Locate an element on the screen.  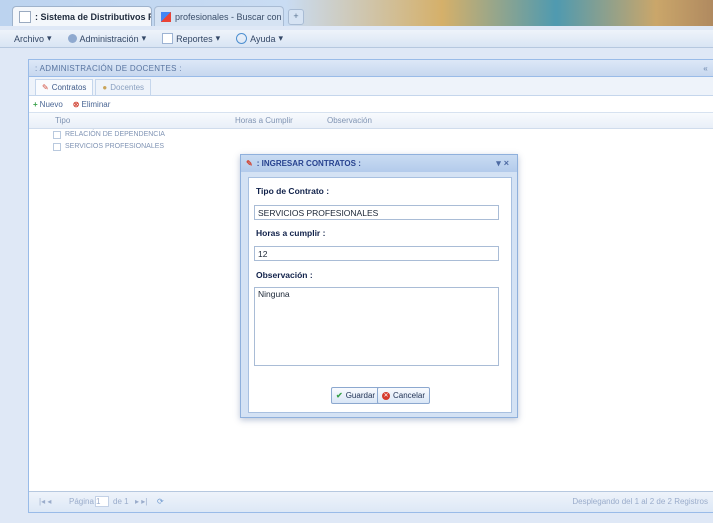
menu-ayuda: Ayuda ▾ is located at coordinates (259, 38).